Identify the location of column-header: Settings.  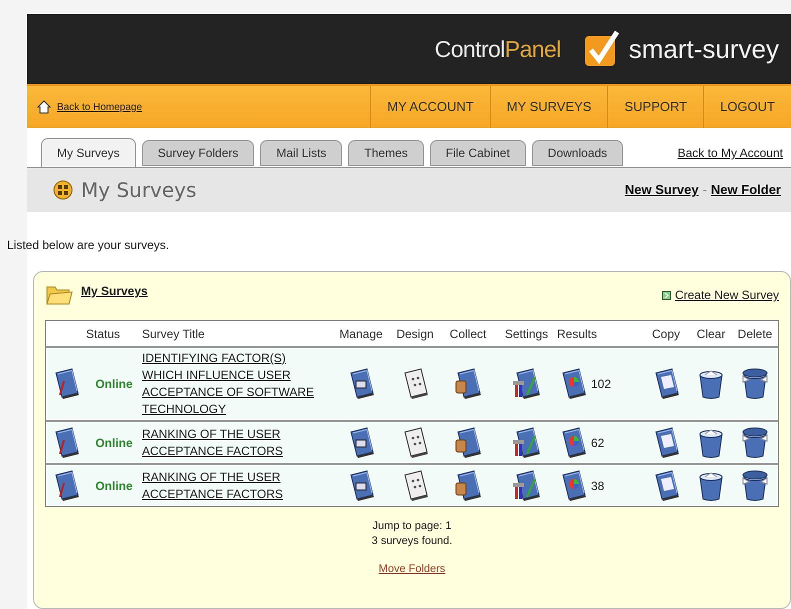
(527, 334).